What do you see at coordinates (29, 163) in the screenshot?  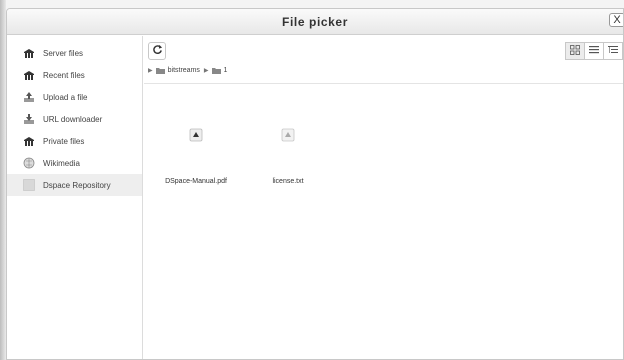 I see `wikimedia-icon` at bounding box center [29, 163].